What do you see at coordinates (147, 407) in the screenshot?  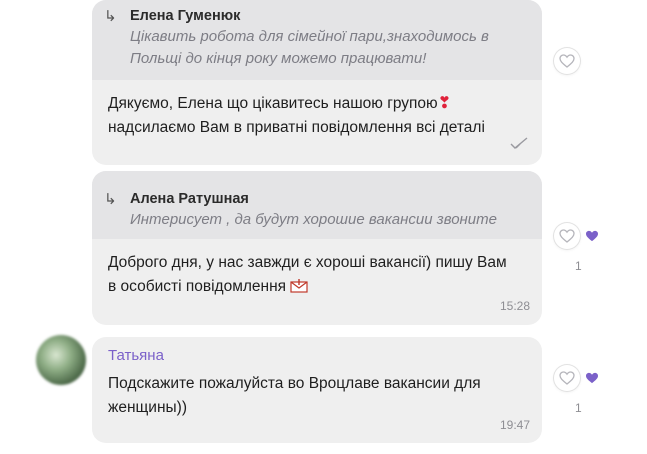 I see `message-line: женщины))` at bounding box center [147, 407].